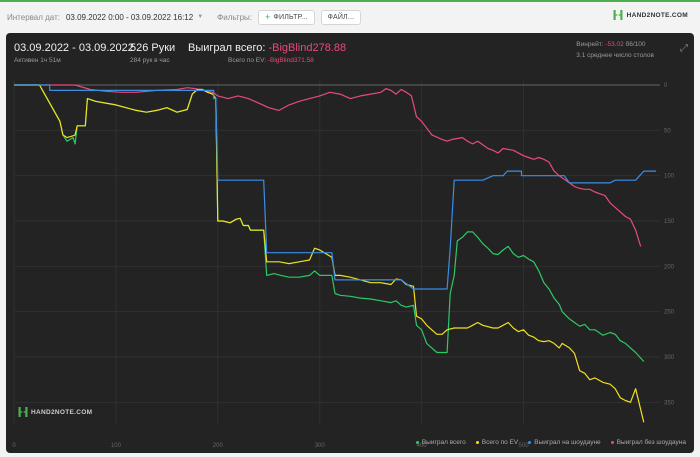 Image resolution: width=700 pixels, height=457 pixels. Describe the element at coordinates (667, 131) in the screenshot. I see `y-tick-label: 50` at that location.